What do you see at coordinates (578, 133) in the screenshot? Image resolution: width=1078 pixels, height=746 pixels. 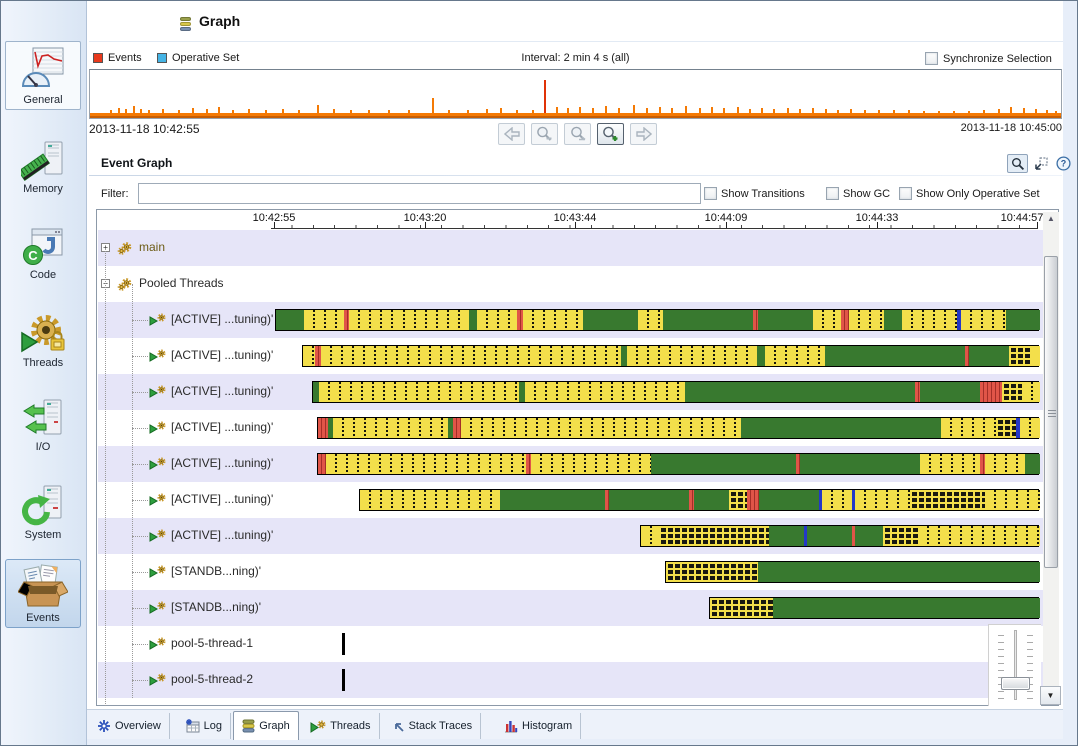 I see `reset-zoom-icon` at bounding box center [578, 133].